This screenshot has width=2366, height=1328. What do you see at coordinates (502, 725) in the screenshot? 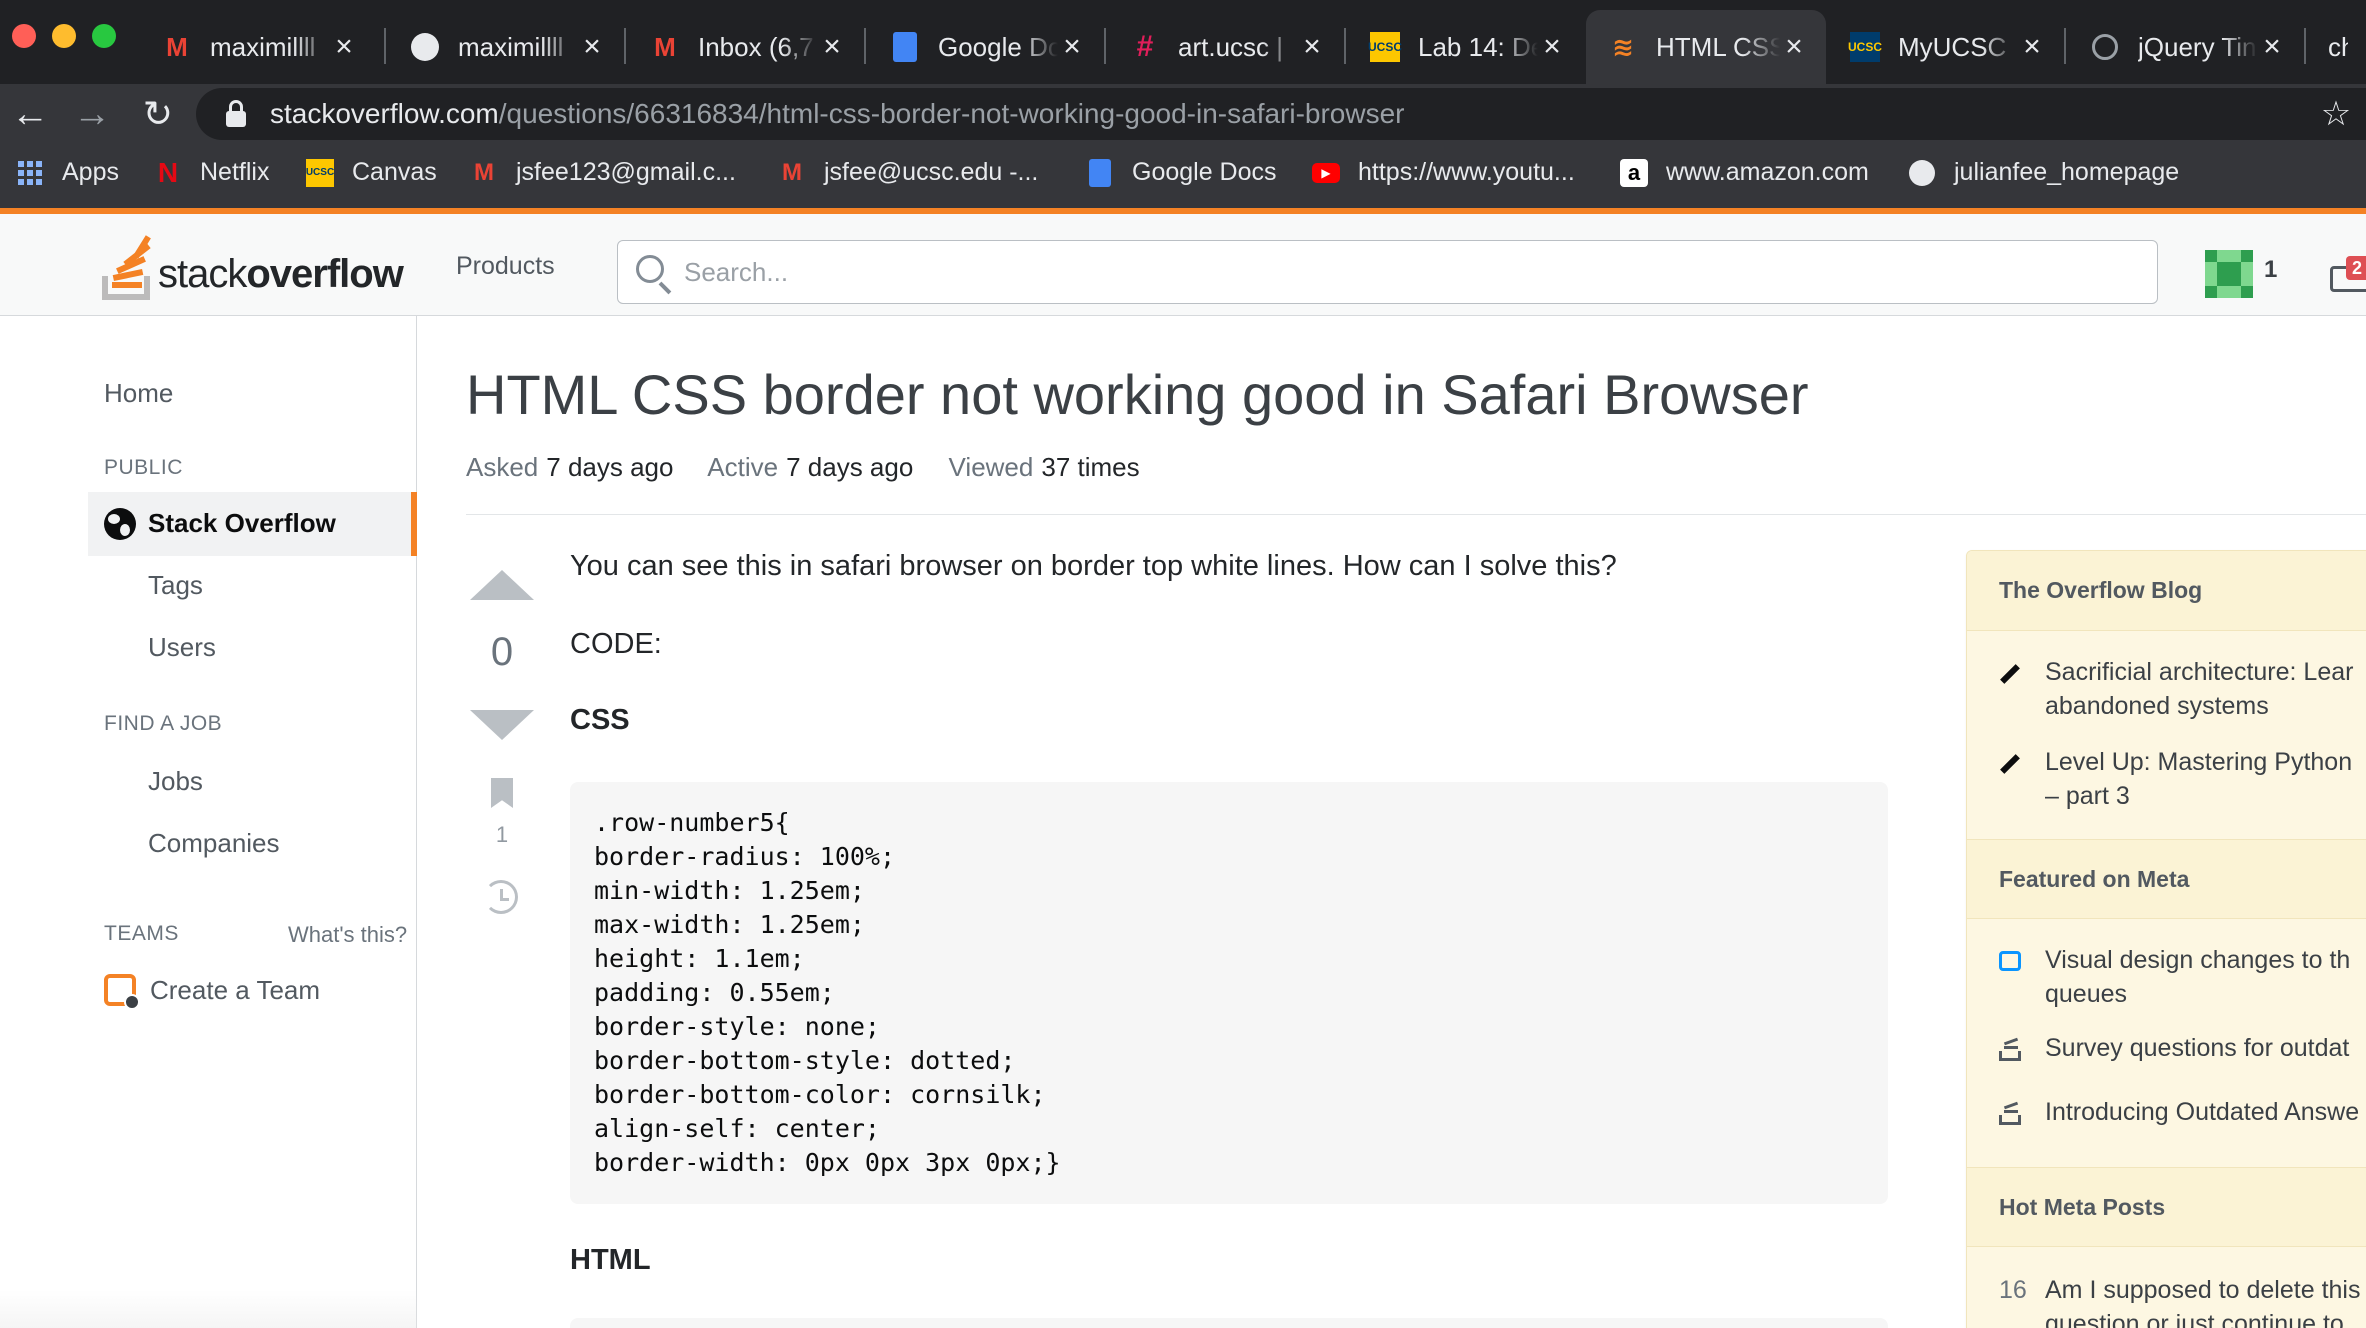
I see `downvote-arrow-icon` at bounding box center [502, 725].